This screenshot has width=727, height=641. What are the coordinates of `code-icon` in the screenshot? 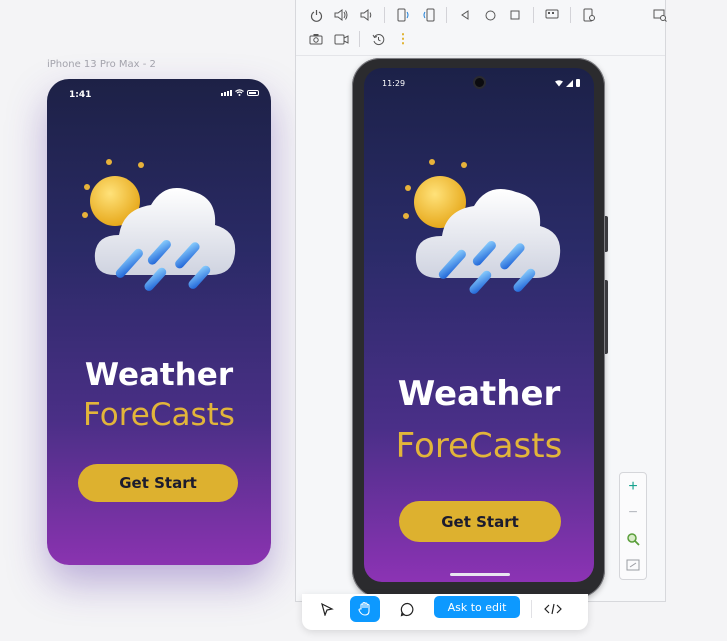 It's located at (553, 609).